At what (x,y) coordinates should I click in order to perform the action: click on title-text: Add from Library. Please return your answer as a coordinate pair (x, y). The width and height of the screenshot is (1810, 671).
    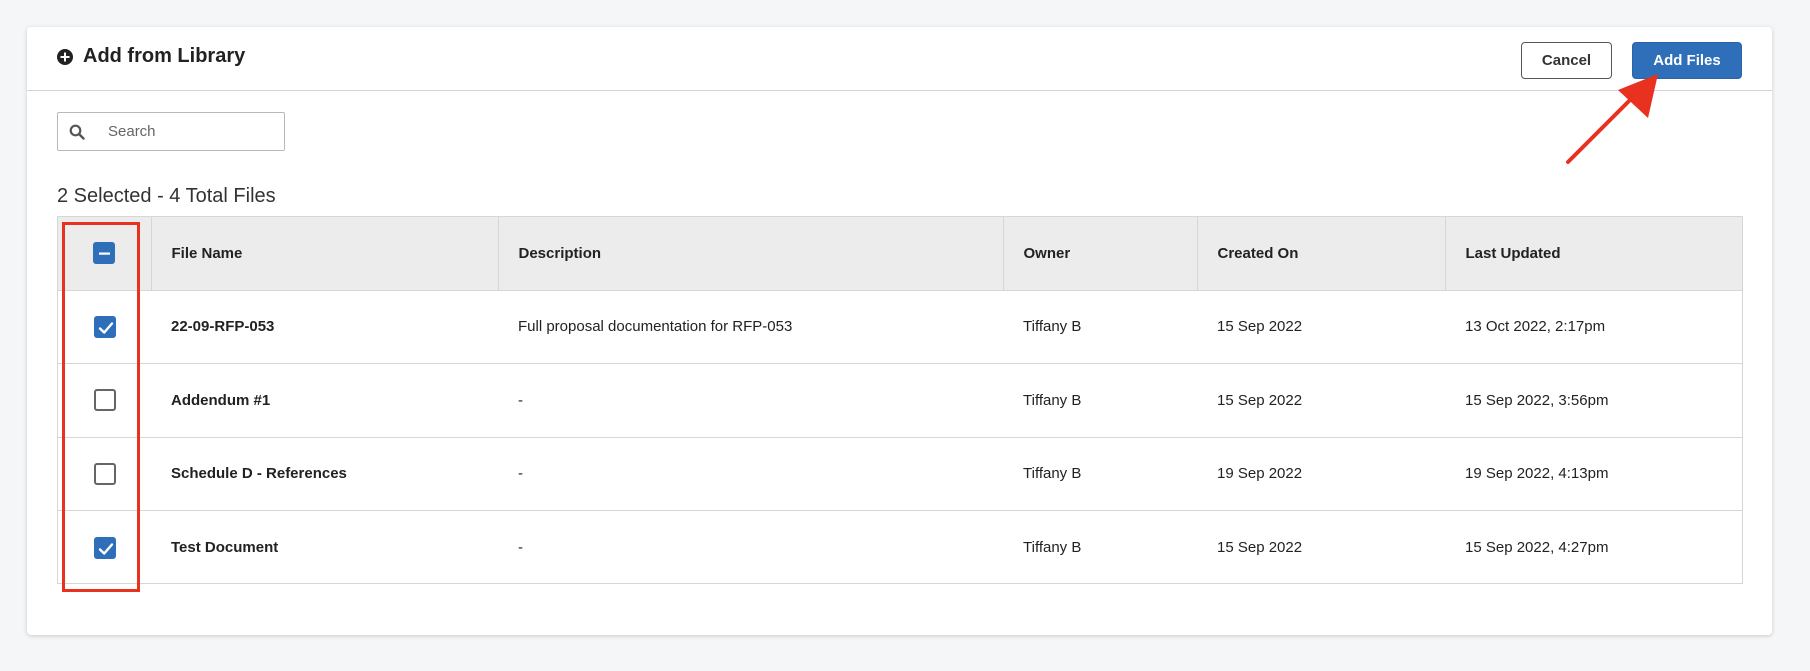
    Looking at the image, I should click on (164, 56).